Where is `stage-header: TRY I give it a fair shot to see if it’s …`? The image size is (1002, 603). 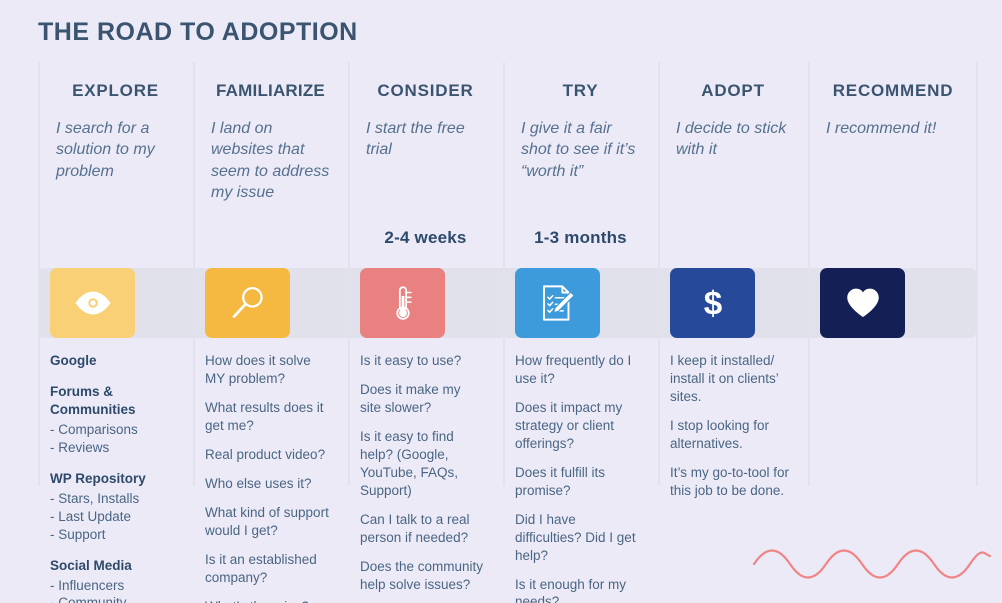
stage-header: TRY I give it a fair shot to see if it’s … is located at coordinates (580, 165).